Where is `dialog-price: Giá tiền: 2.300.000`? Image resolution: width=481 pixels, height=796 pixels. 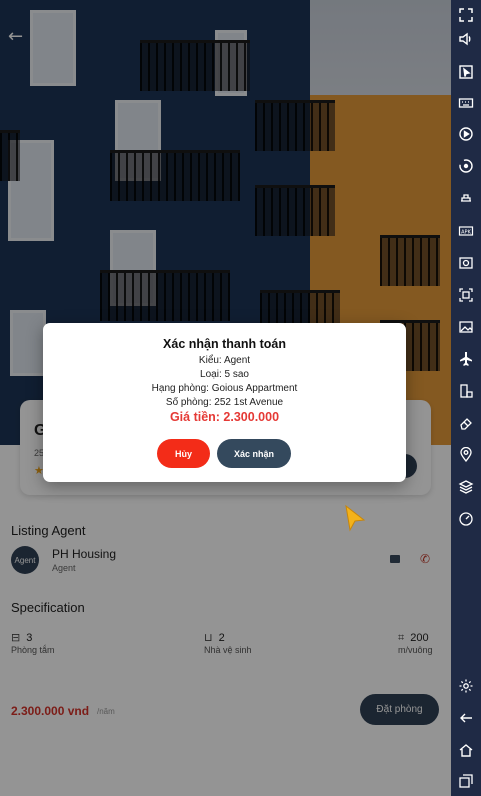 dialog-price: Giá tiền: 2.300.000 is located at coordinates (224, 417).